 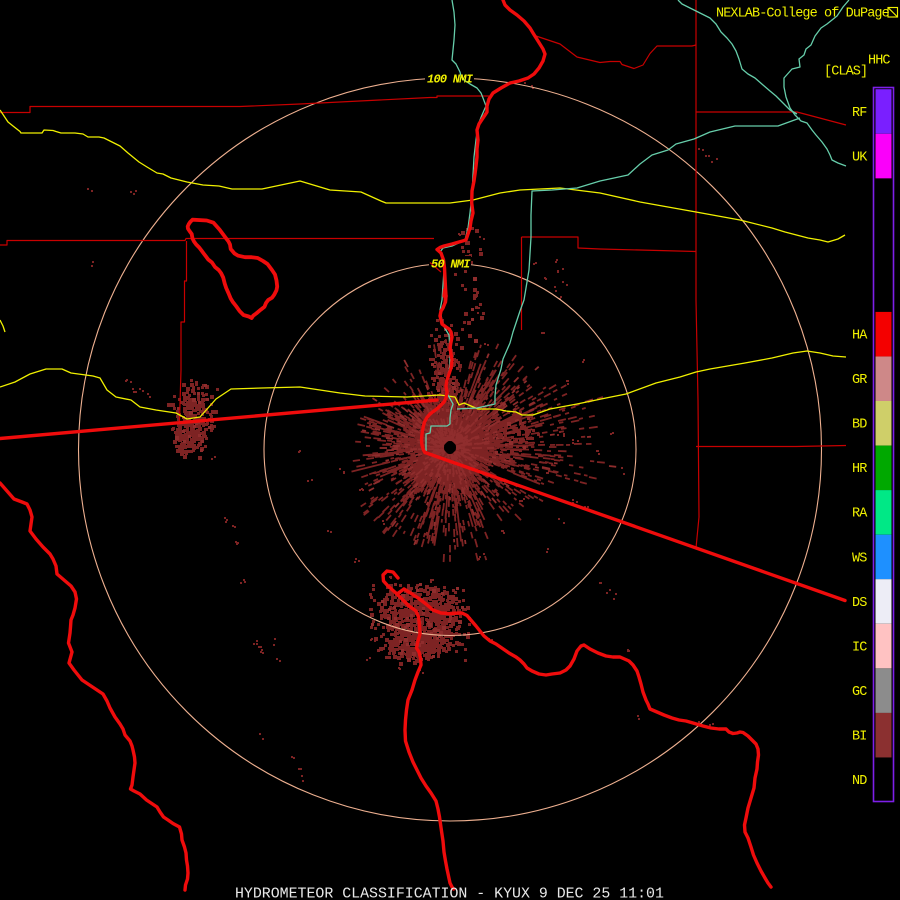 What do you see at coordinates (859, 113) in the screenshot?
I see `svg-text: RF` at bounding box center [859, 113].